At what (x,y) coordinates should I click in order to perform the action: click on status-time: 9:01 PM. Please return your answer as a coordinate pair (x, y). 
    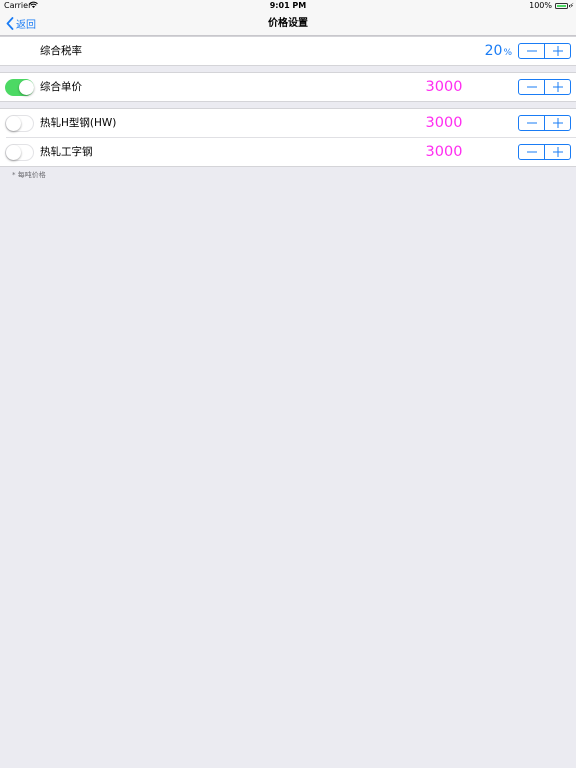
    Looking at the image, I should click on (288, 5).